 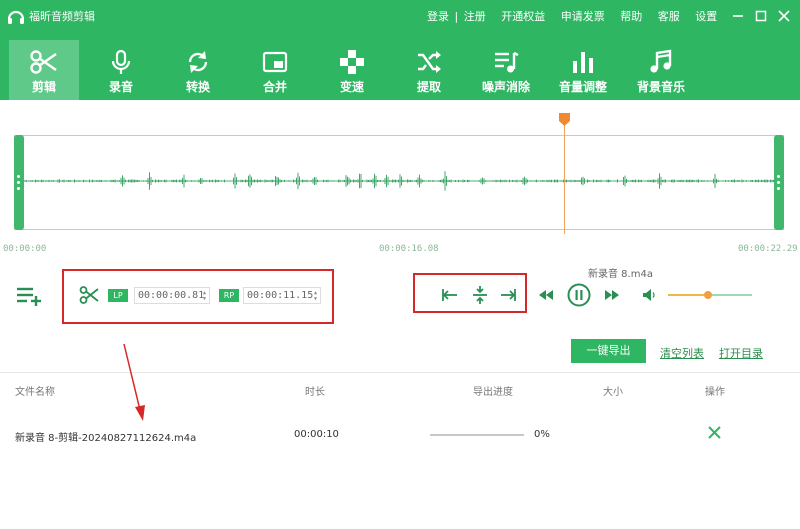 I want to click on col-progress: 导出进度, so click(x=493, y=392).